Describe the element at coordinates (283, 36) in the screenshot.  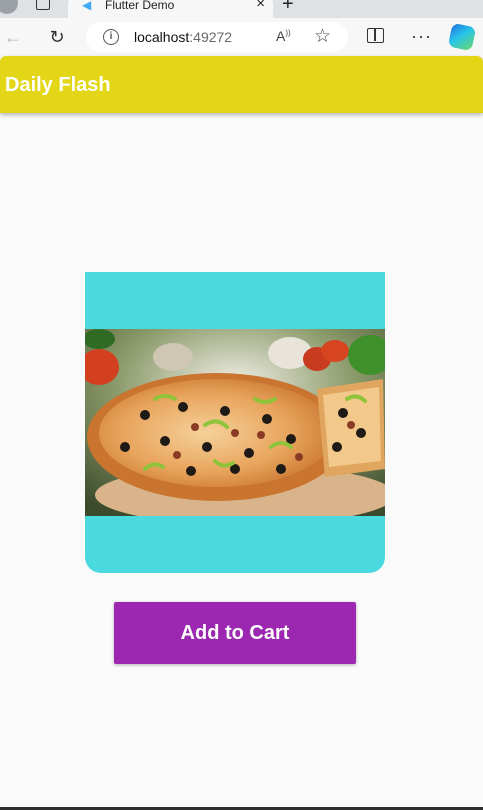
I see `read-aloud-icon: A))` at that location.